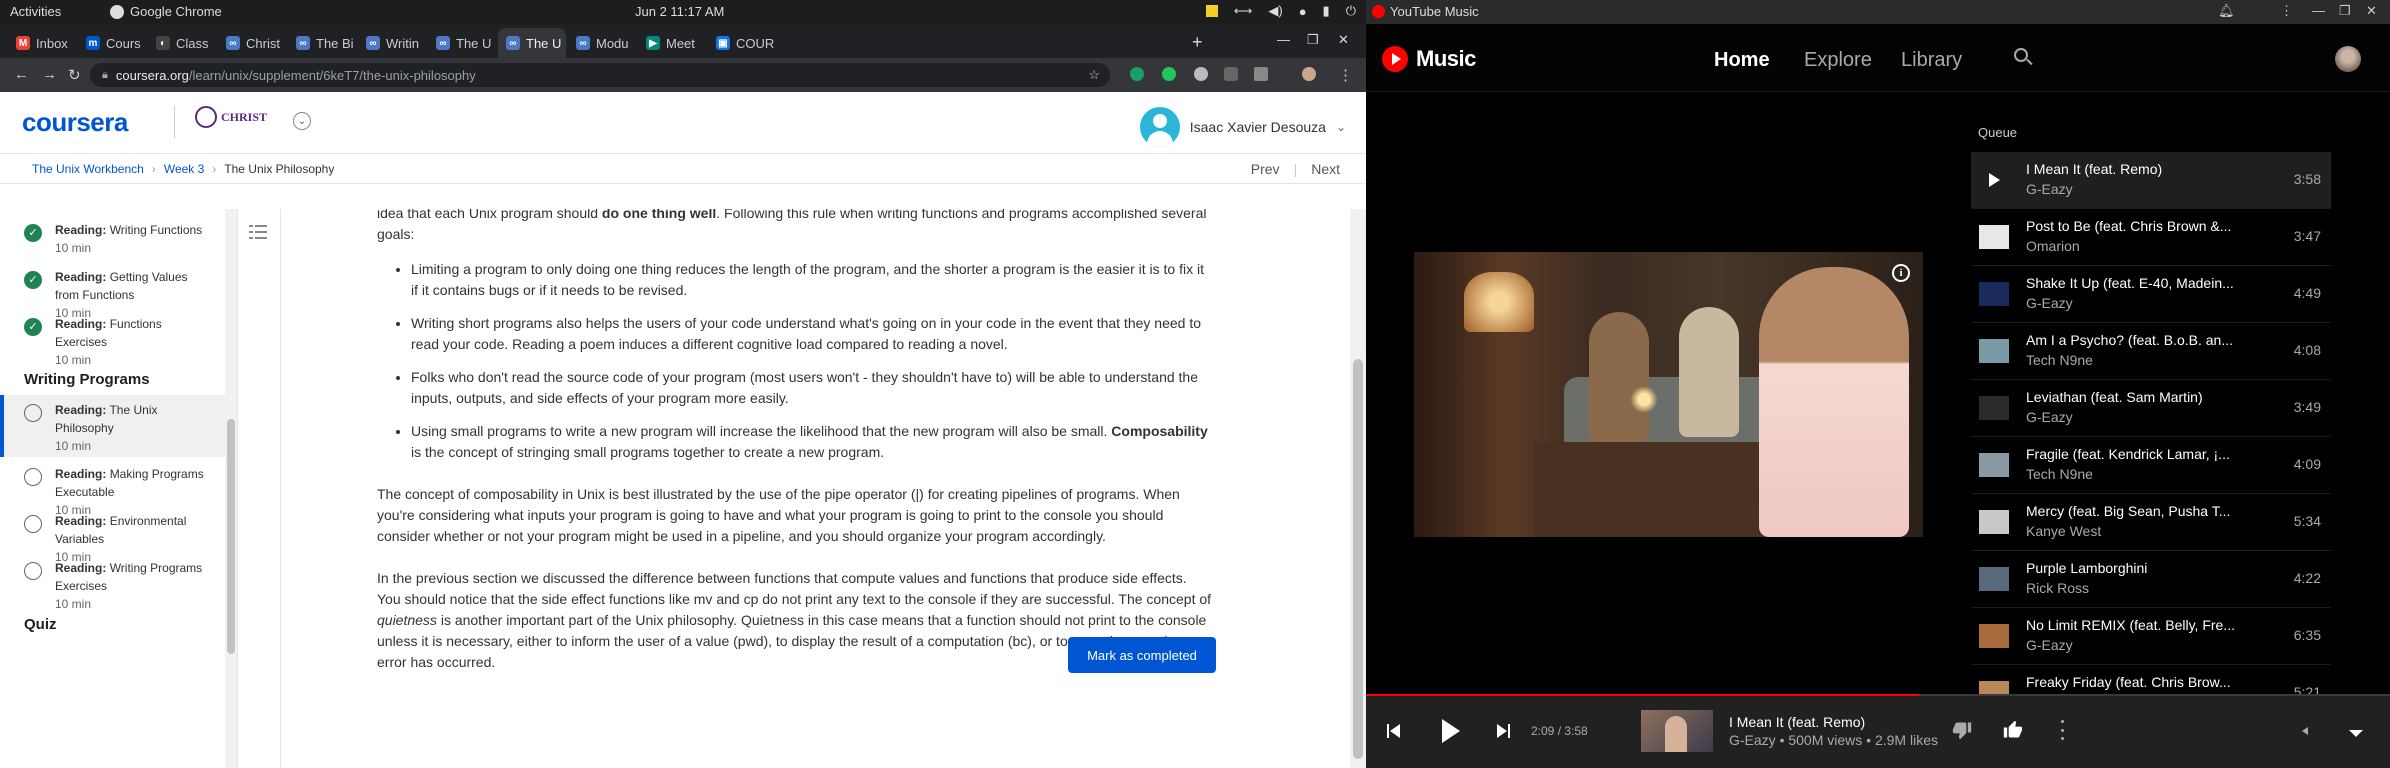 The height and width of the screenshot is (768, 2390). I want to click on notes-icon, so click(1211, 11).